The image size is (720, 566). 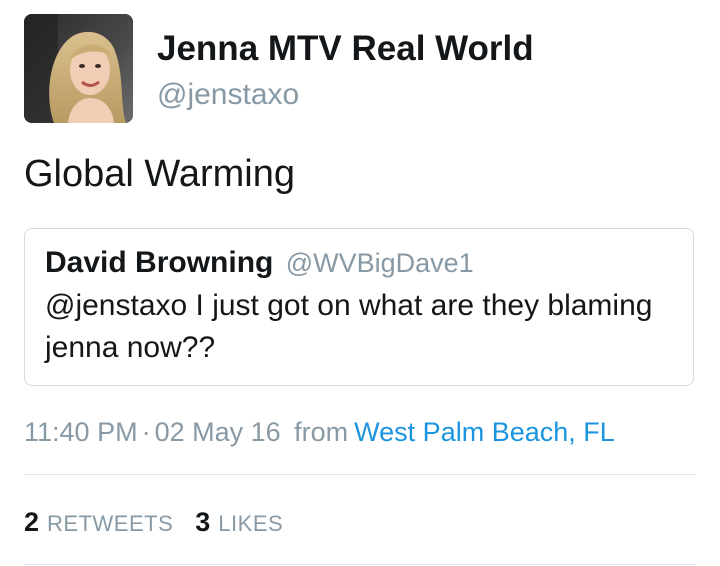 What do you see at coordinates (32, 522) in the screenshot?
I see `retweets-count: 2` at bounding box center [32, 522].